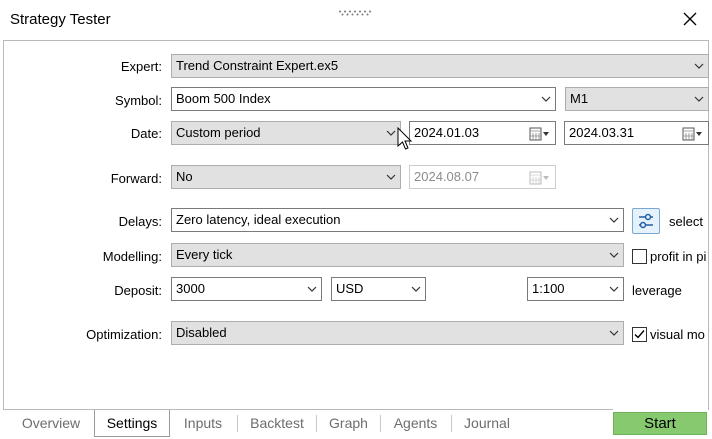  What do you see at coordinates (482, 133) in the screenshot?
I see `date-from-picker: 2024.01.03` at bounding box center [482, 133].